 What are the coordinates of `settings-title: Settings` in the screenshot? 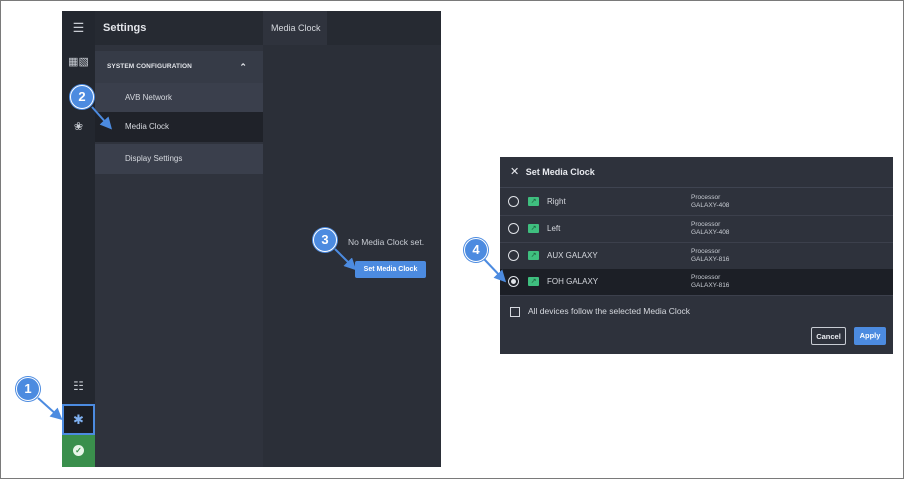 It's located at (179, 28).